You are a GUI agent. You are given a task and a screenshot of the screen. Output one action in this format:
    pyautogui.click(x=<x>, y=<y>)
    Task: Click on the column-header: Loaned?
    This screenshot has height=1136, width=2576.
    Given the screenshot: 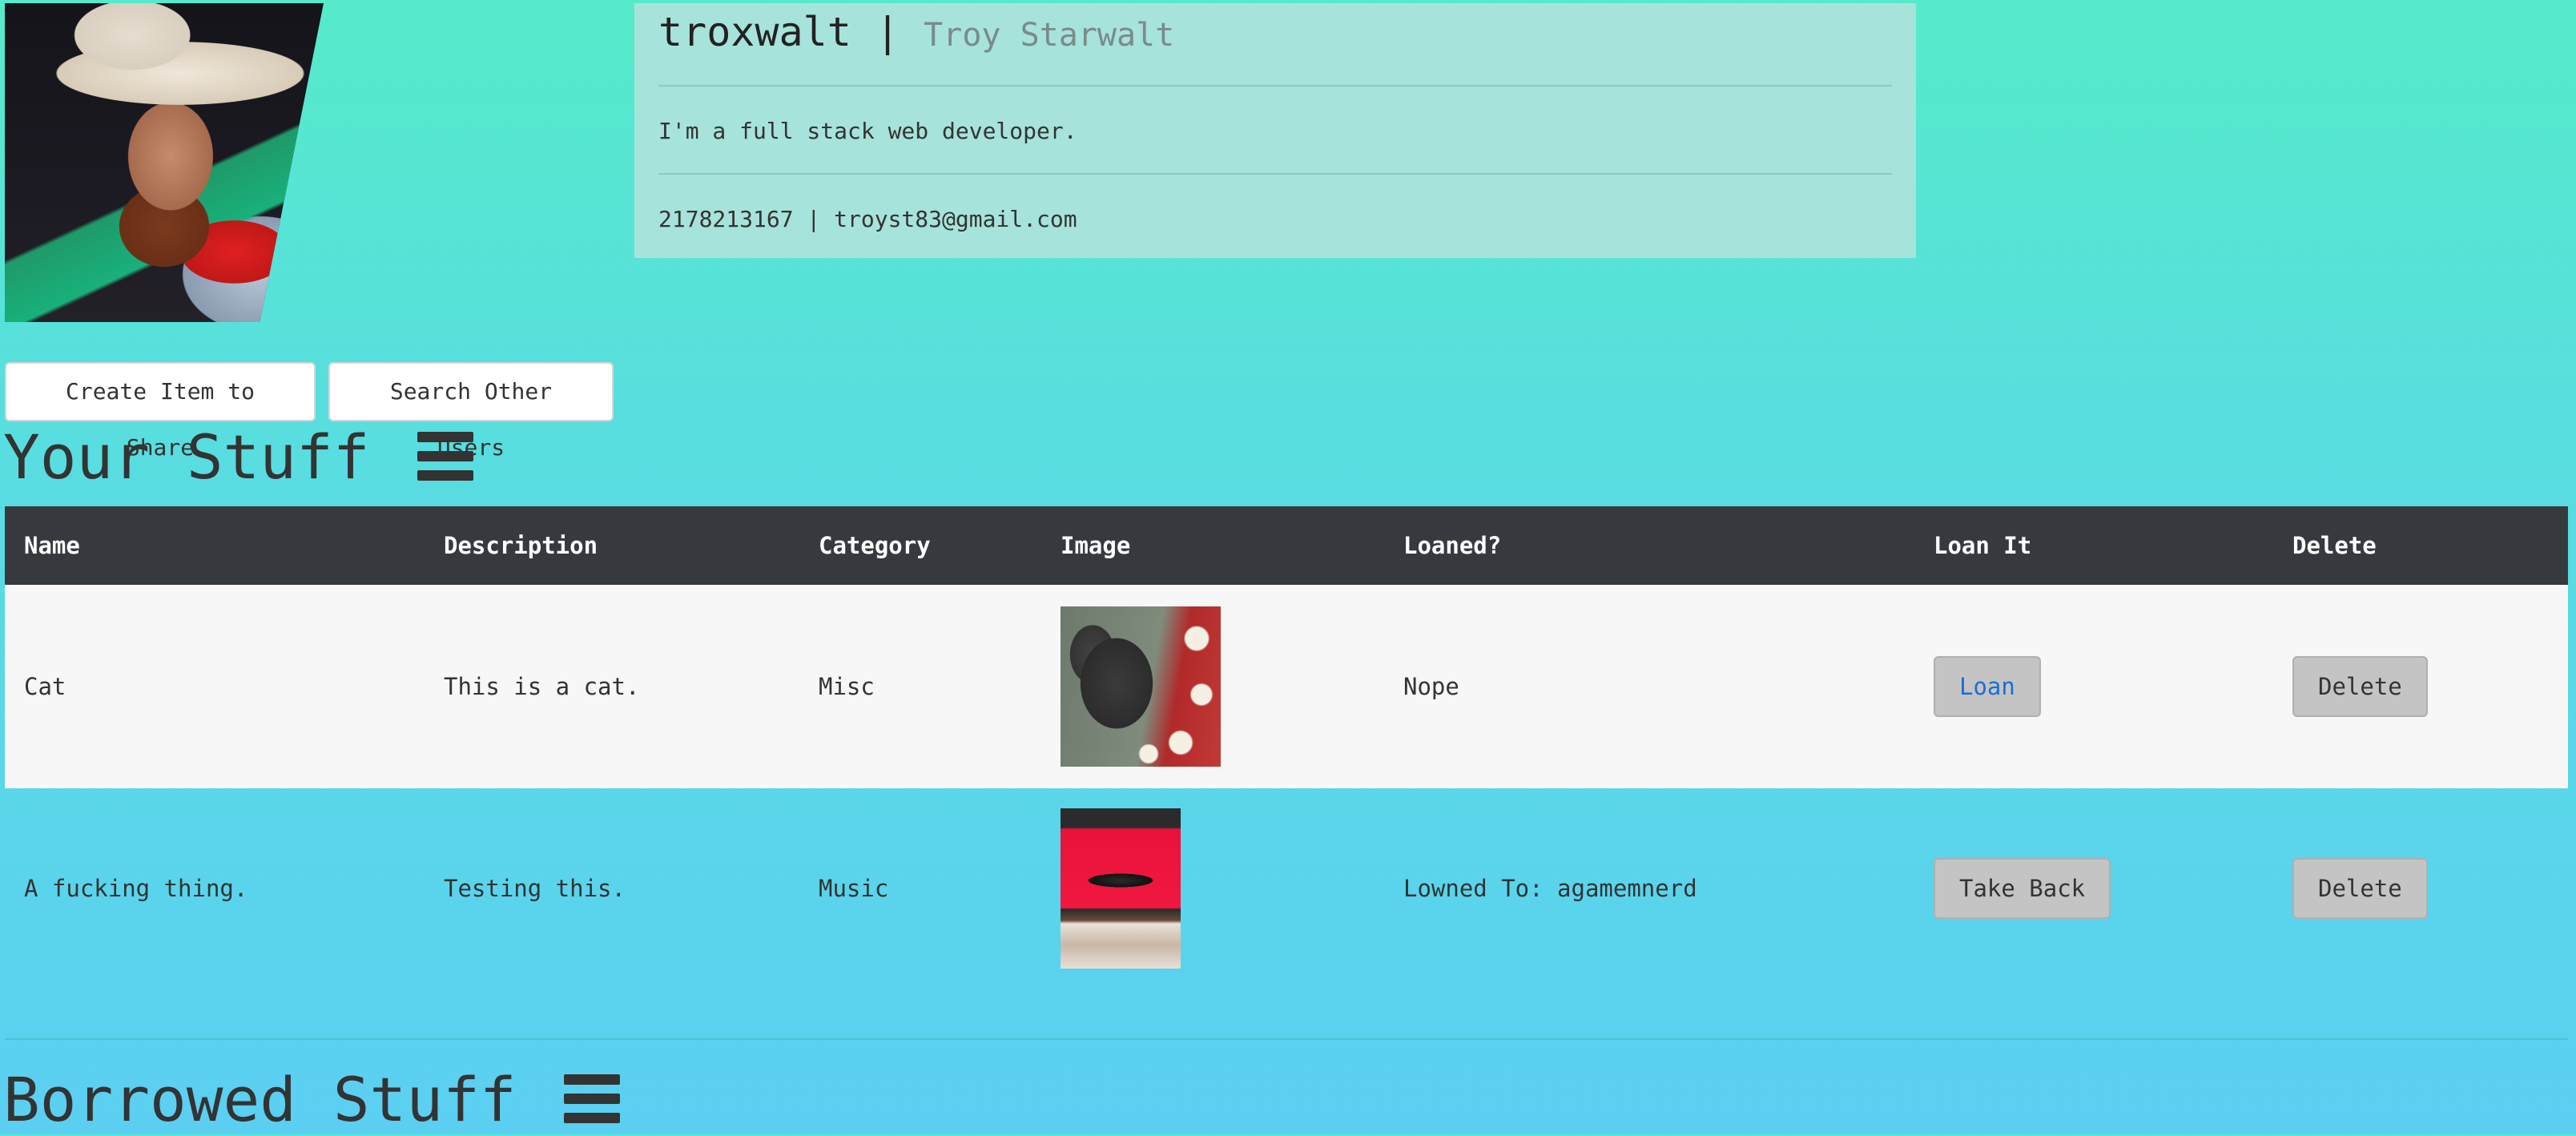 What is the action you would take?
    pyautogui.click(x=1669, y=545)
    